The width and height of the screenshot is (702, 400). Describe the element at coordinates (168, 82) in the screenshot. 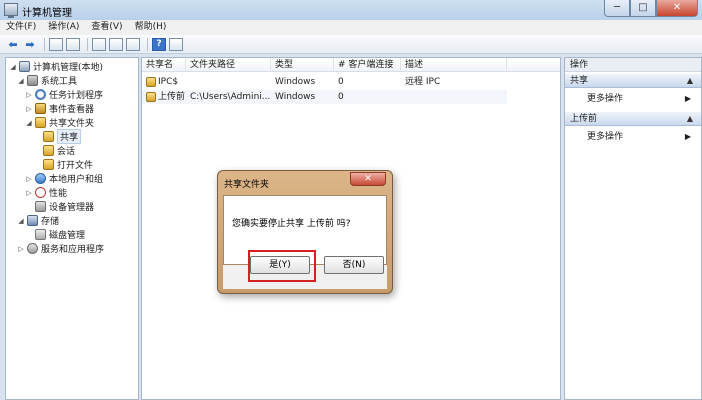

I see `share-name-text: IPC$` at that location.